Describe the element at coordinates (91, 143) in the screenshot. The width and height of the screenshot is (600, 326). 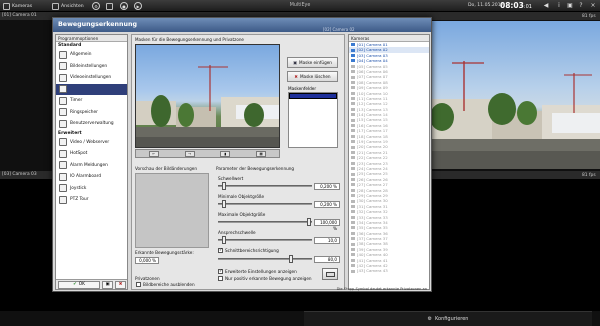
I see `nav-item-webserver: Video / Webserver` at that location.